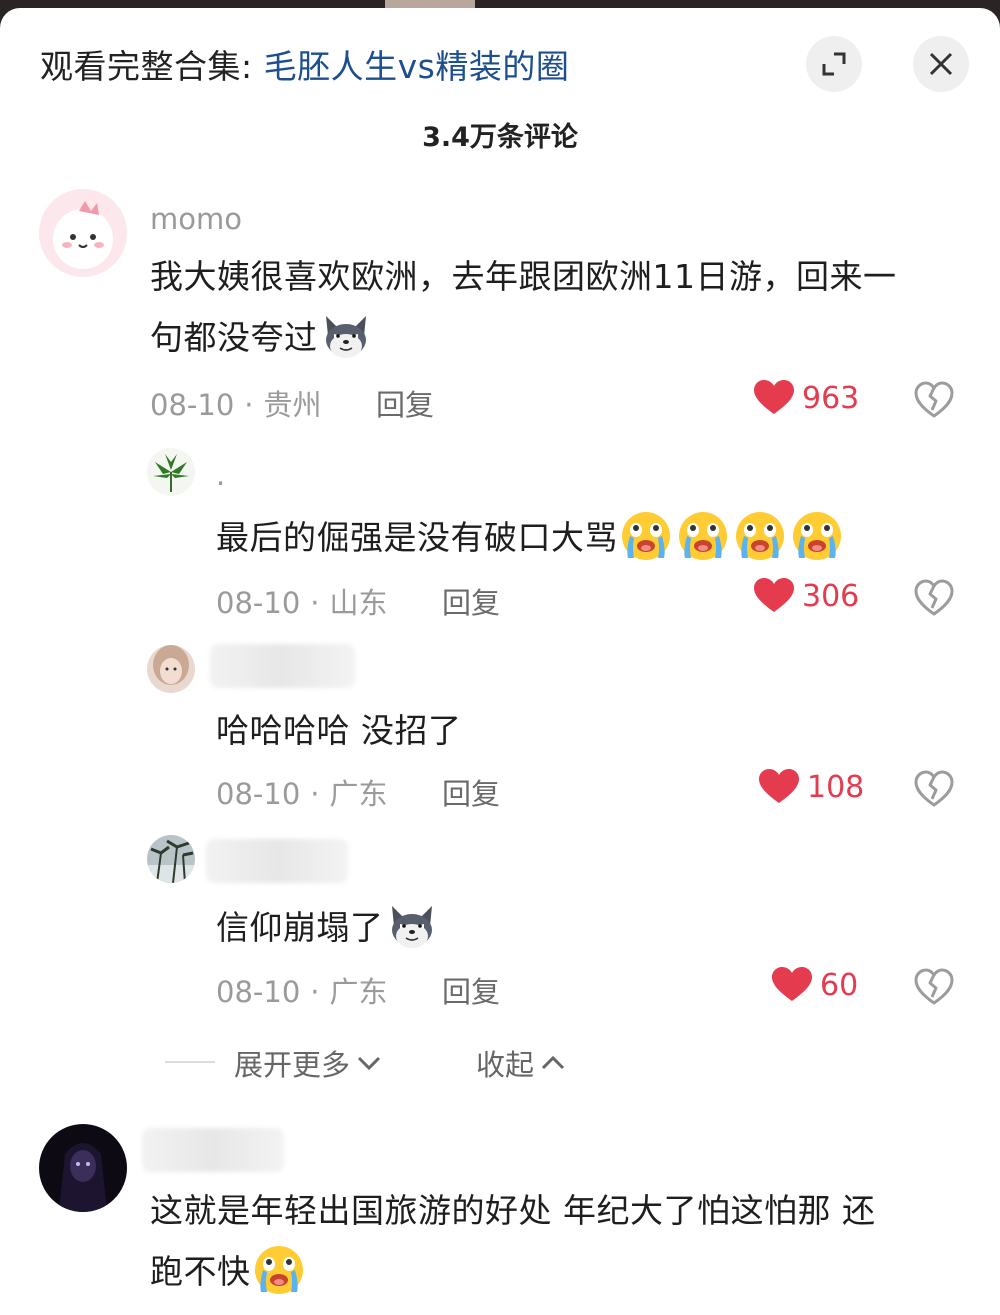 The image size is (1000, 1315). What do you see at coordinates (369, 1063) in the screenshot?
I see `chevron-down-icon` at bounding box center [369, 1063].